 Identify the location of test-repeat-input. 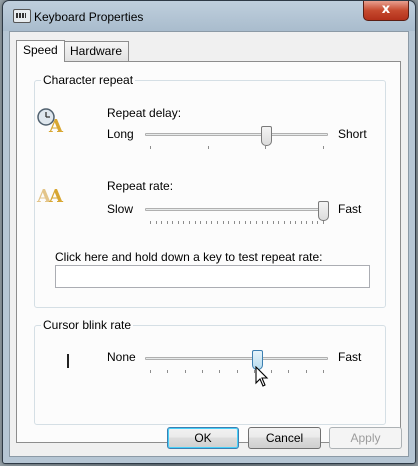
(212, 276).